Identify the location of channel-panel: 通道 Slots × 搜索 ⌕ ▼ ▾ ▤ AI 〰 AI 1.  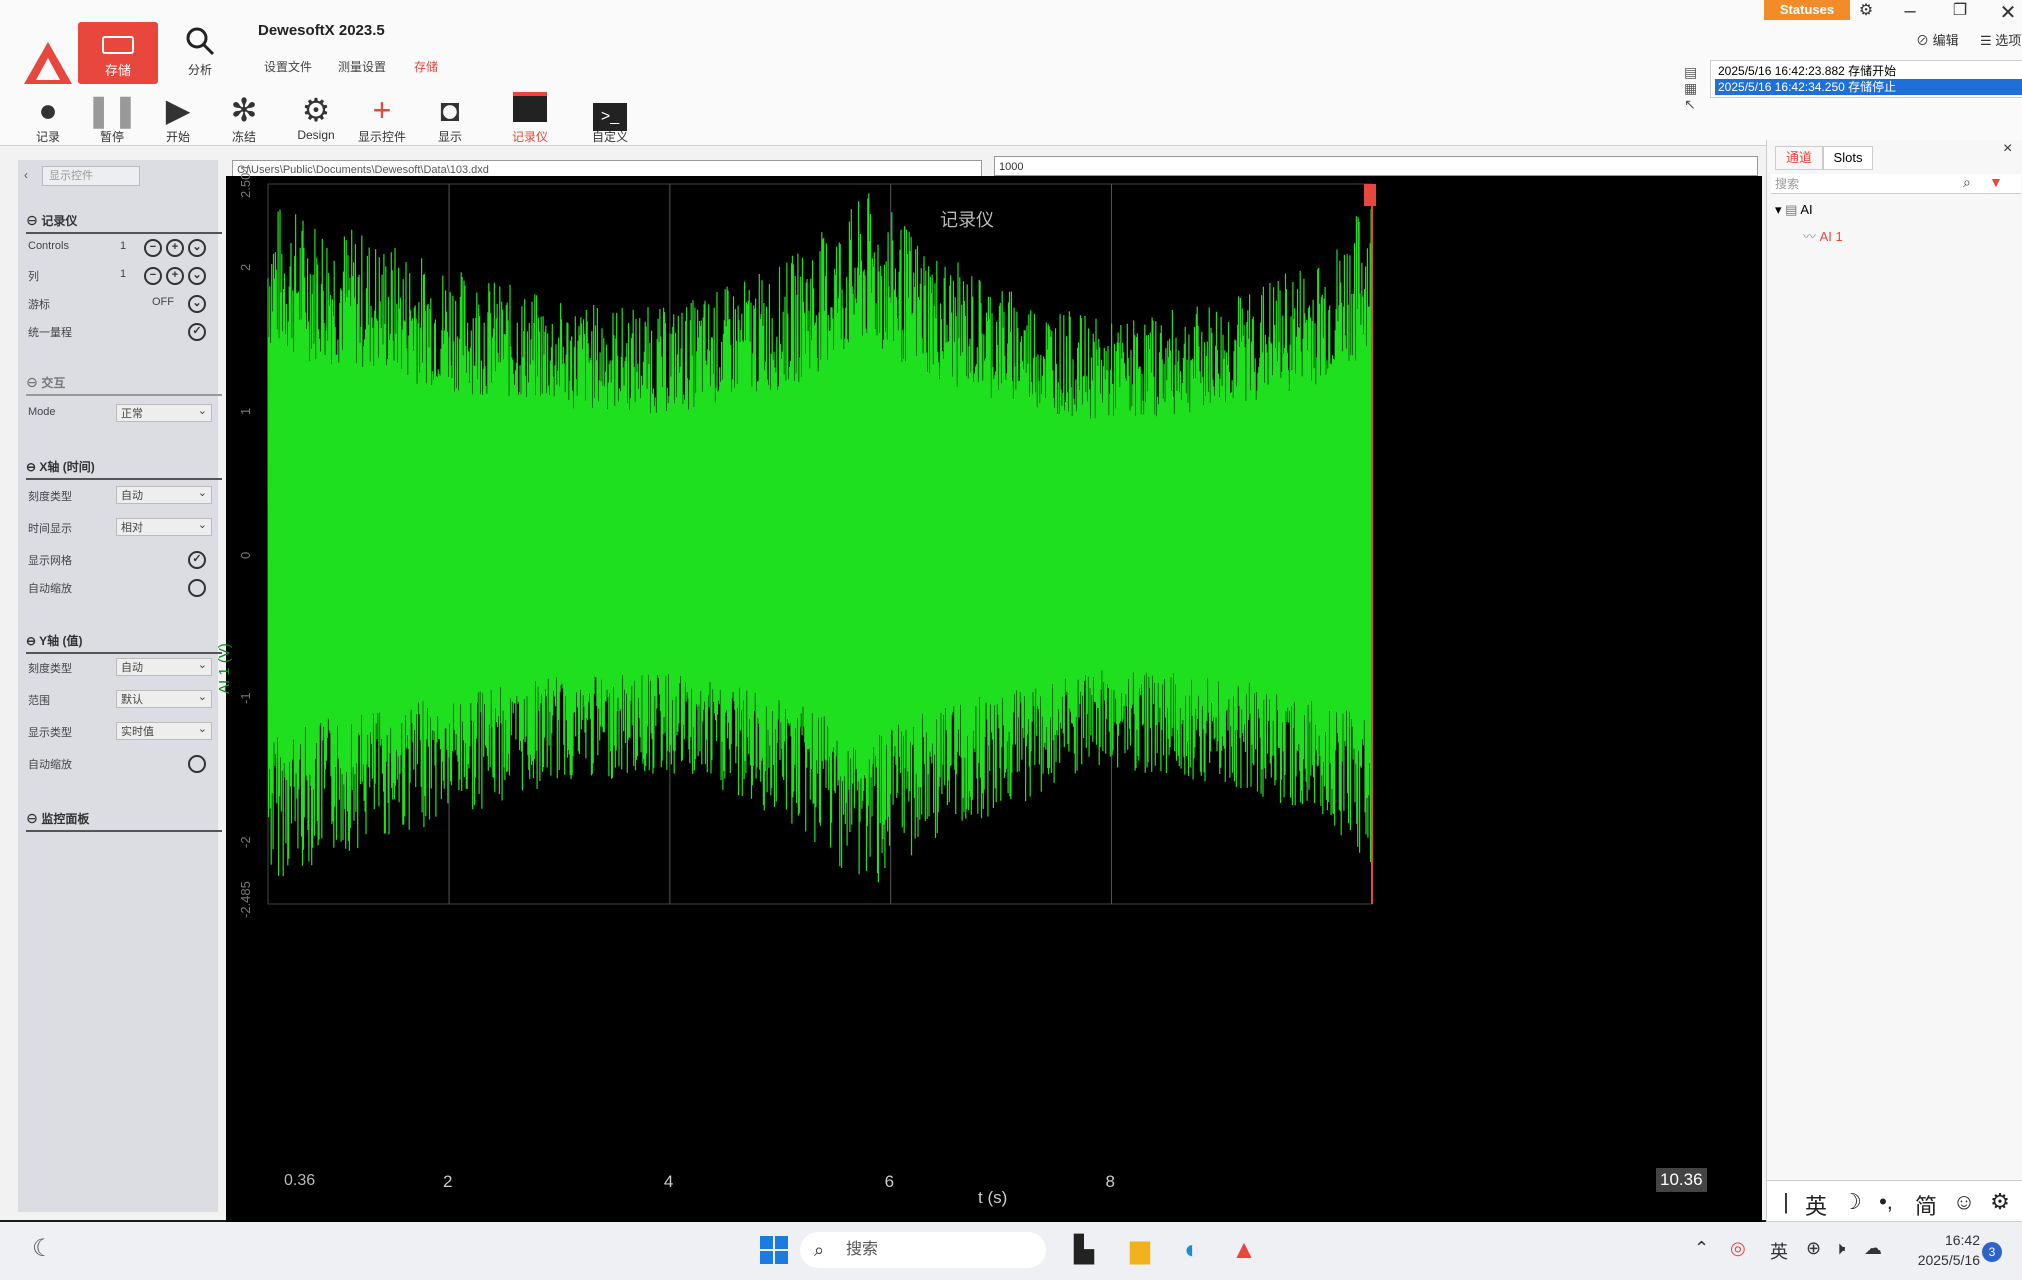
(1894, 681).